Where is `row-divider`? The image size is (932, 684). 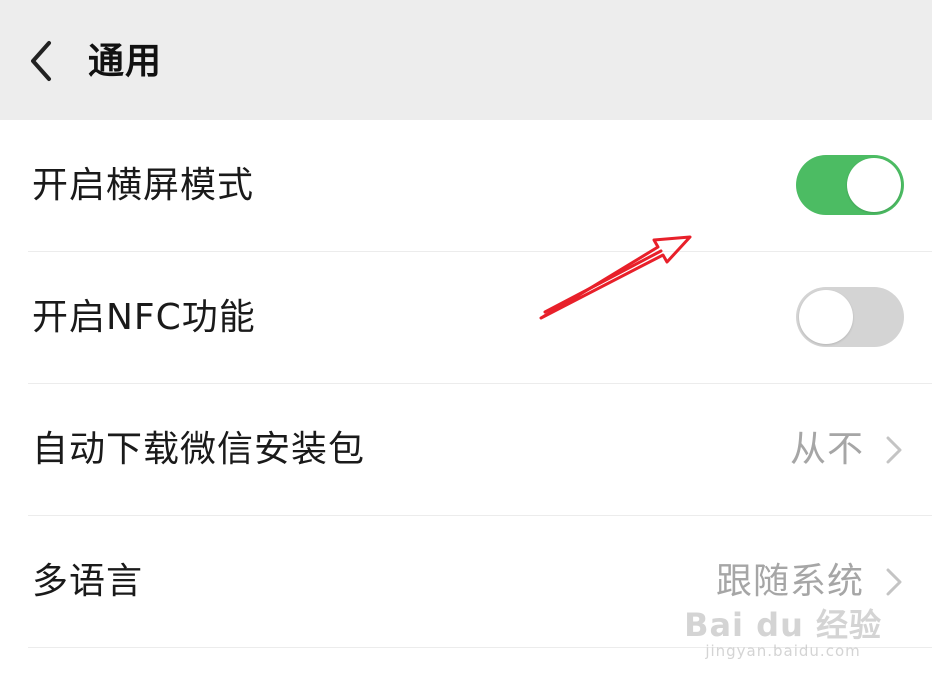 row-divider is located at coordinates (480, 647).